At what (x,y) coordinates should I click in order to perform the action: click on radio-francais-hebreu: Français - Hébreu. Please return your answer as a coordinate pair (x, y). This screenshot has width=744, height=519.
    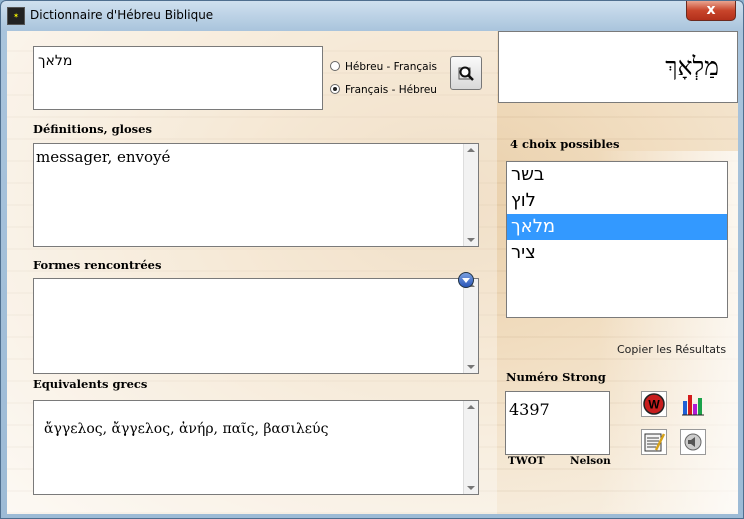
    Looking at the image, I should click on (383, 90).